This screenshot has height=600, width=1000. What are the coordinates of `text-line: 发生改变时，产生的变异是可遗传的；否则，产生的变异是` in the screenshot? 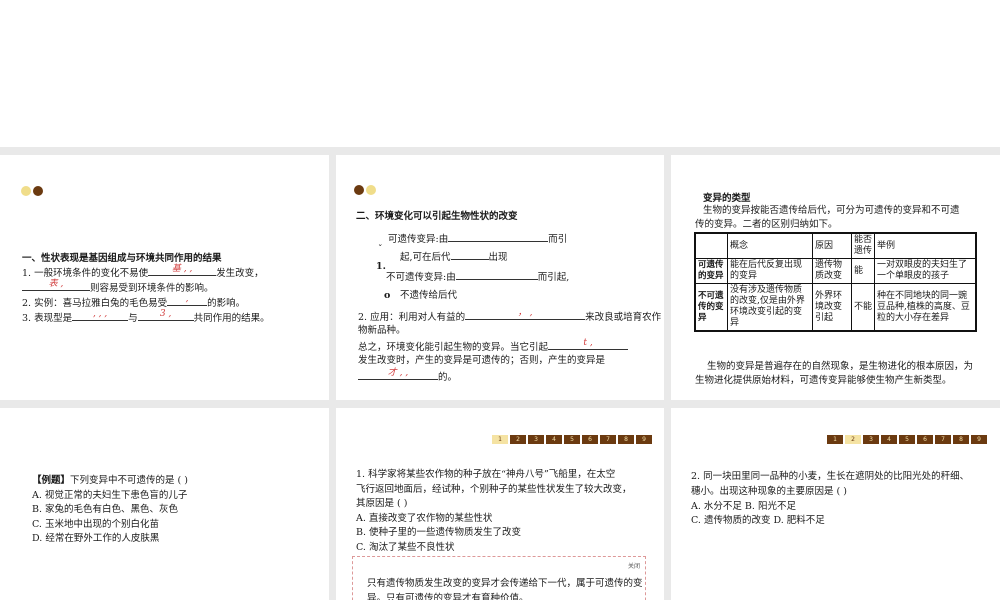 It's located at (482, 360).